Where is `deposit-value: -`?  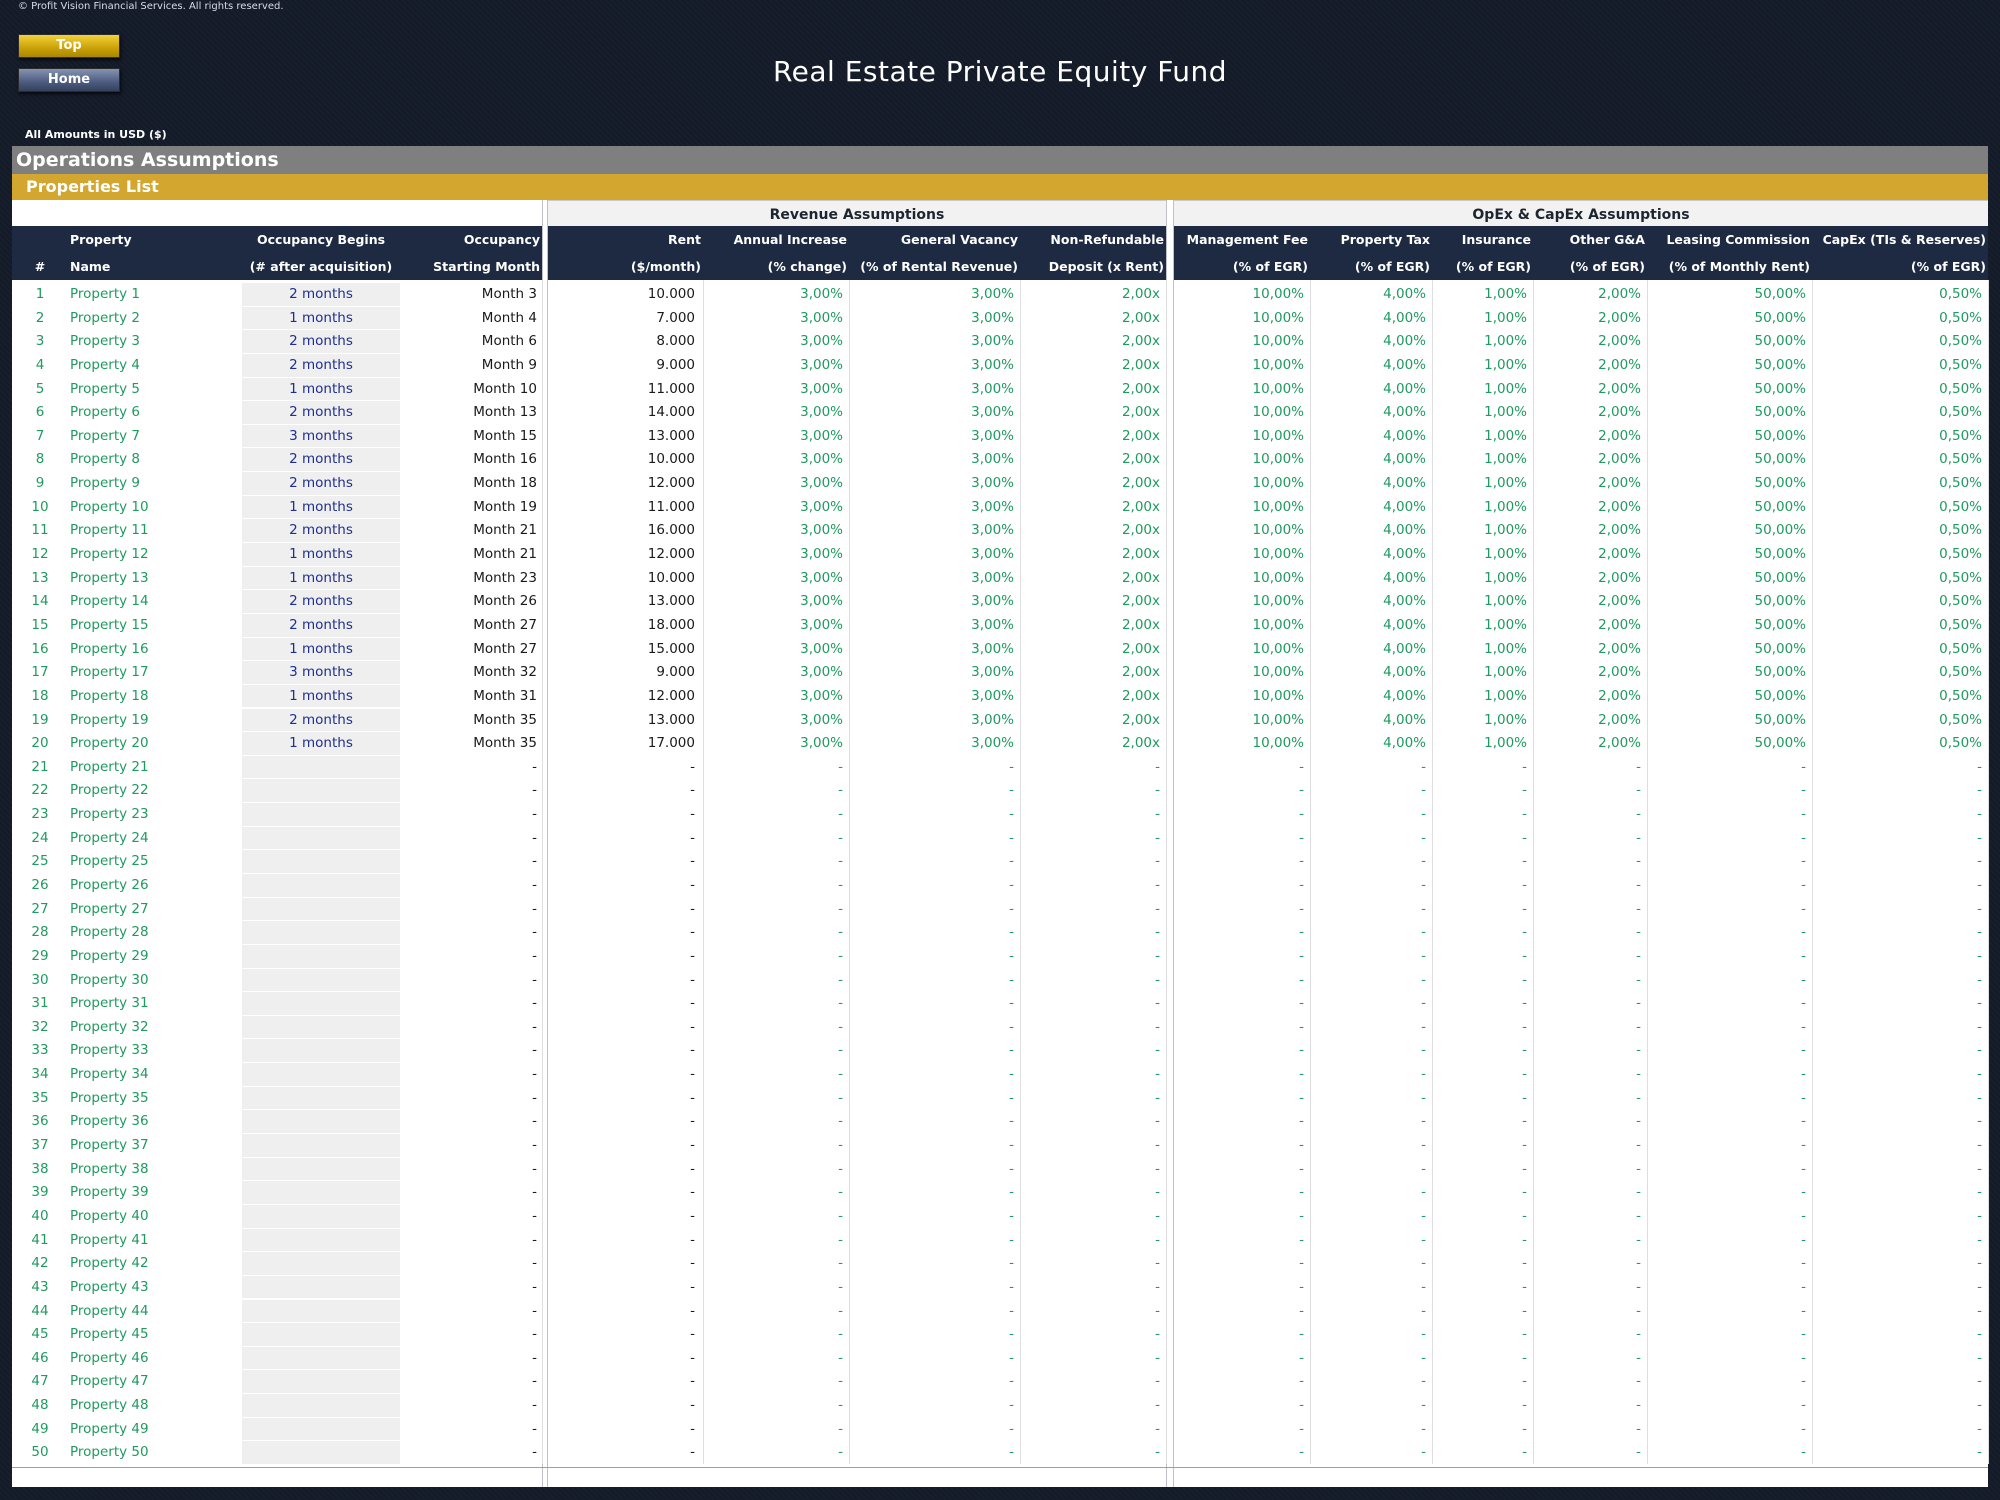
deposit-value: - is located at coordinates (1157, 1405).